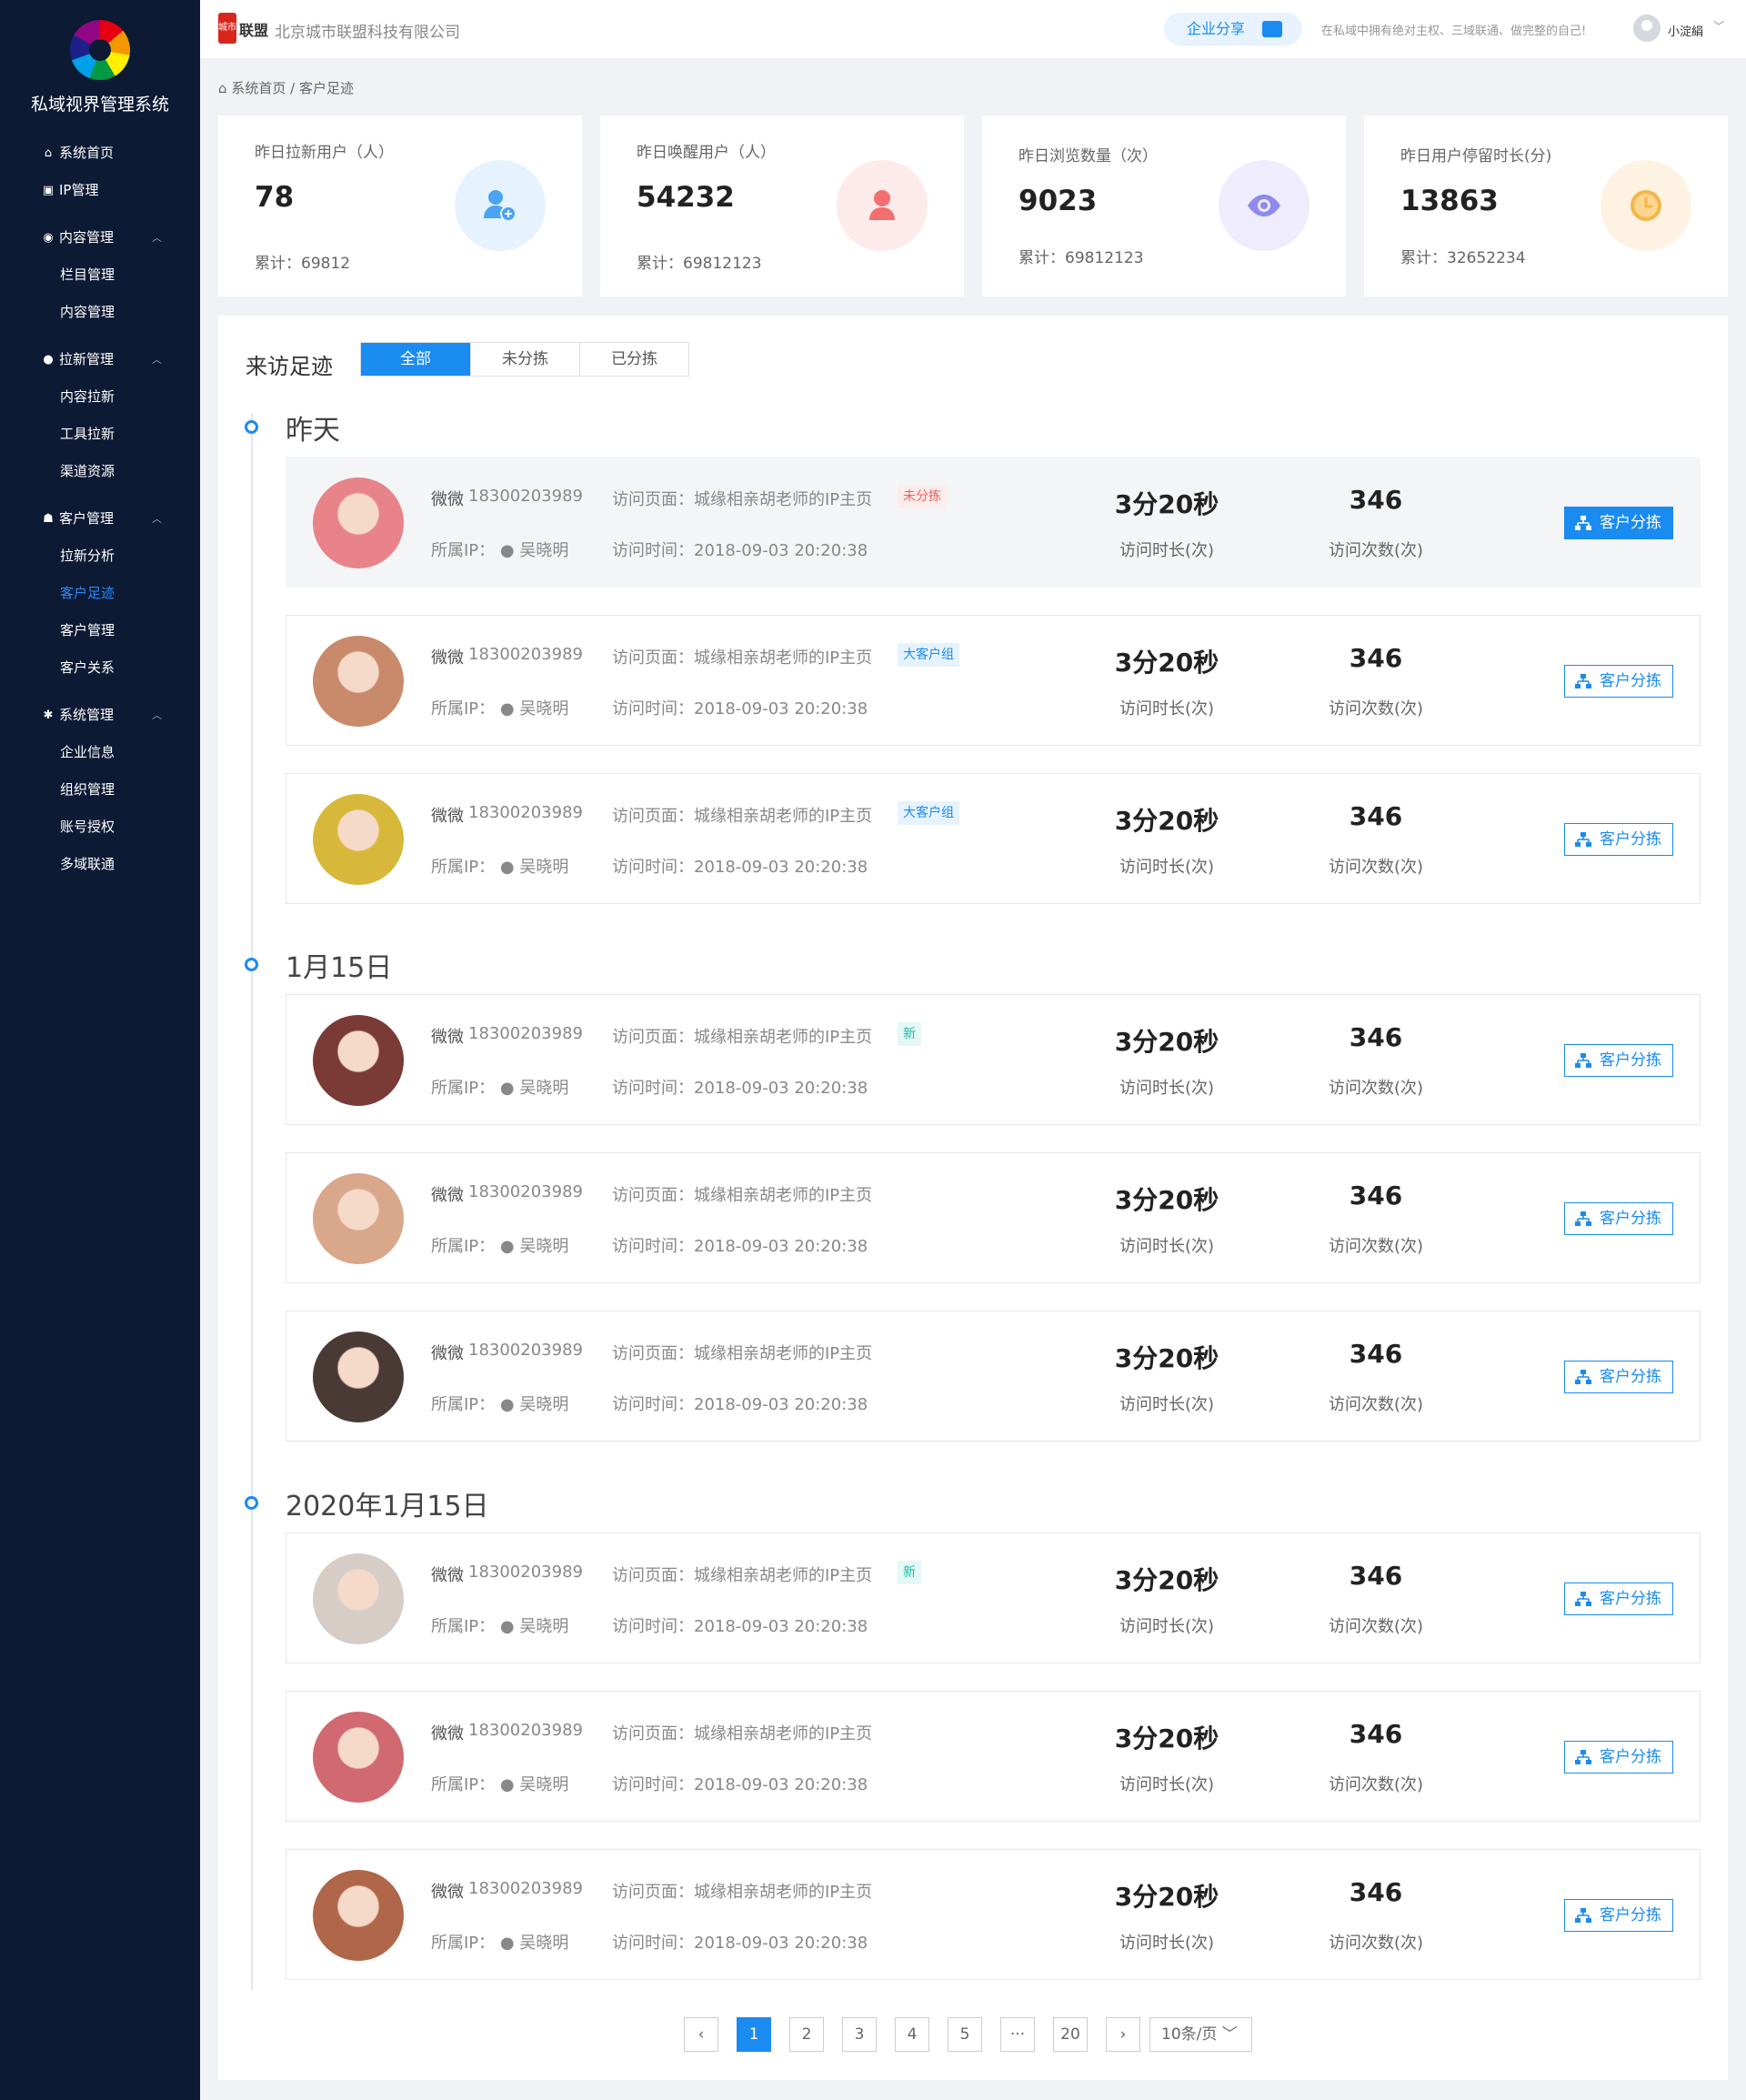  I want to click on page-button: 20, so click(1070, 2034).